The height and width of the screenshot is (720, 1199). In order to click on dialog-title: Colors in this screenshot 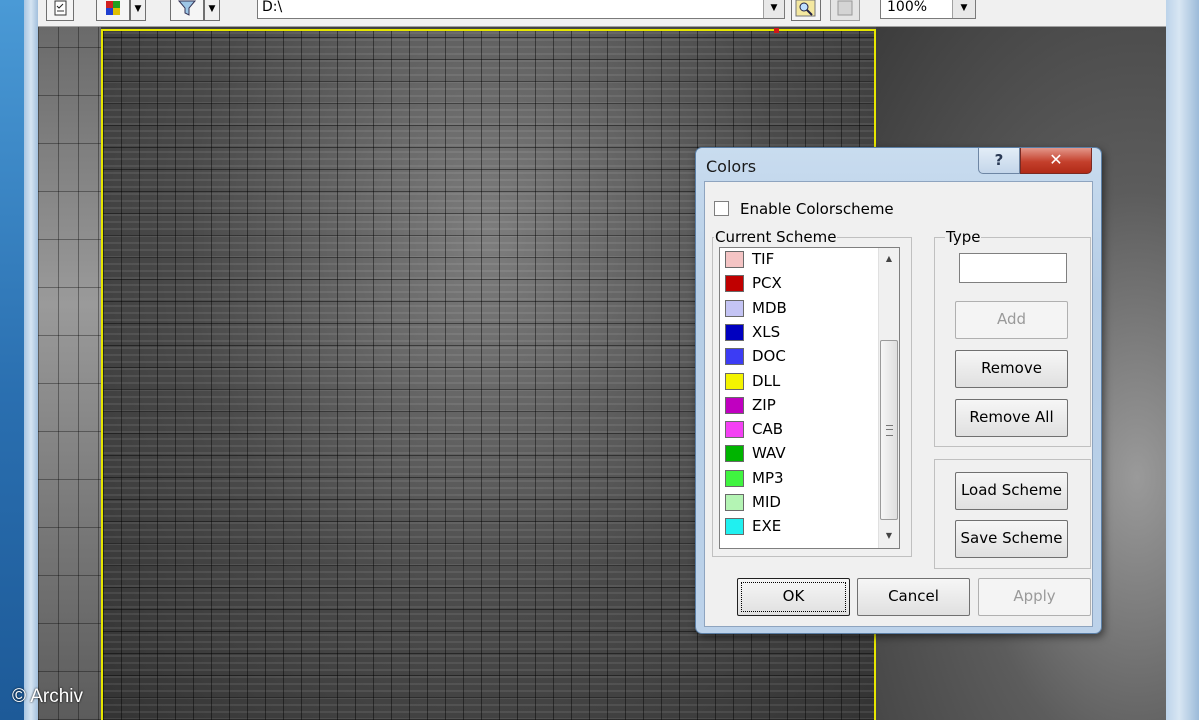, I will do `click(731, 166)`.